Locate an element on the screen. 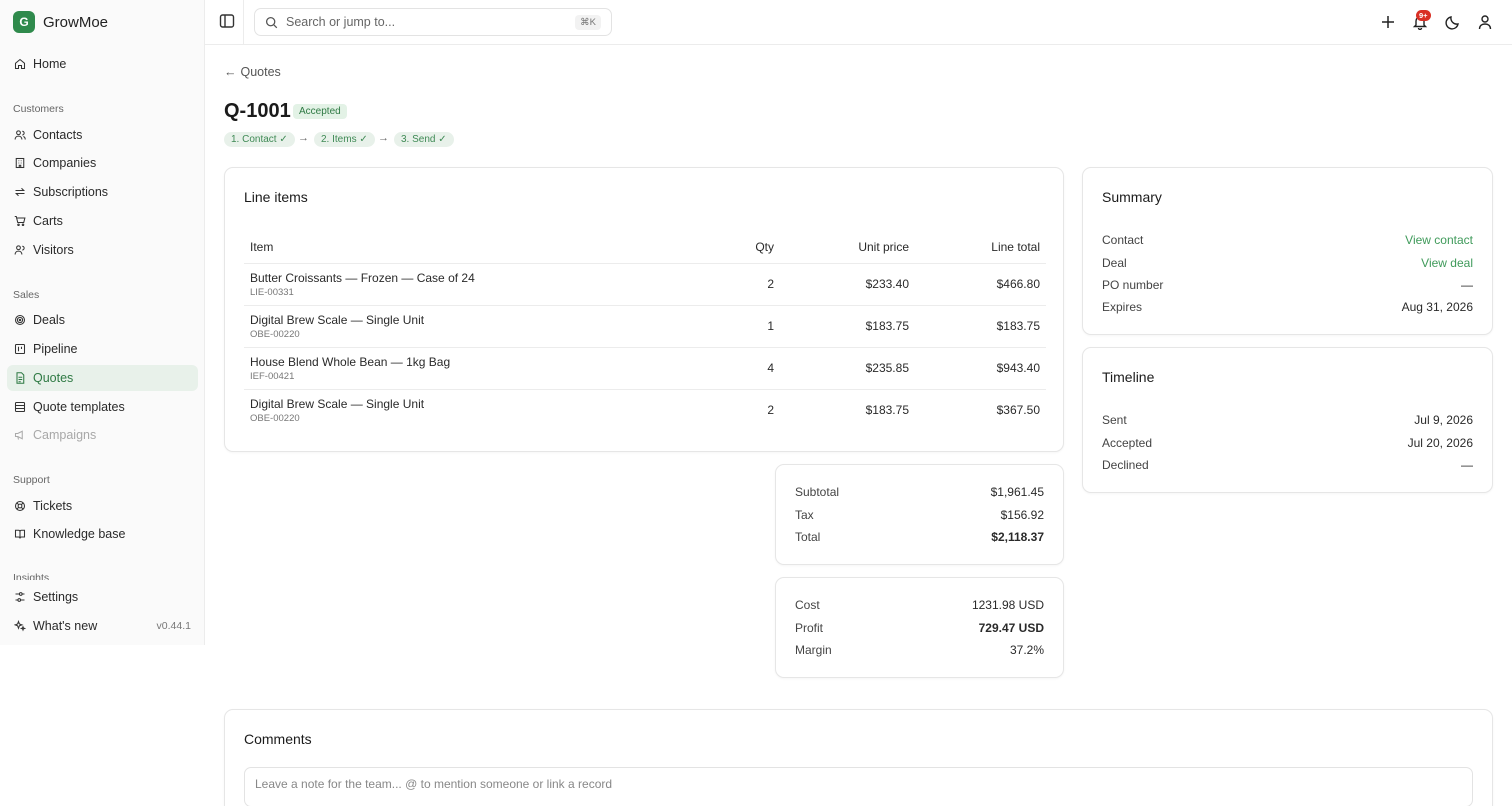 This screenshot has width=1512, height=806. sidebar-item-carts: Carts is located at coordinates (102, 221).